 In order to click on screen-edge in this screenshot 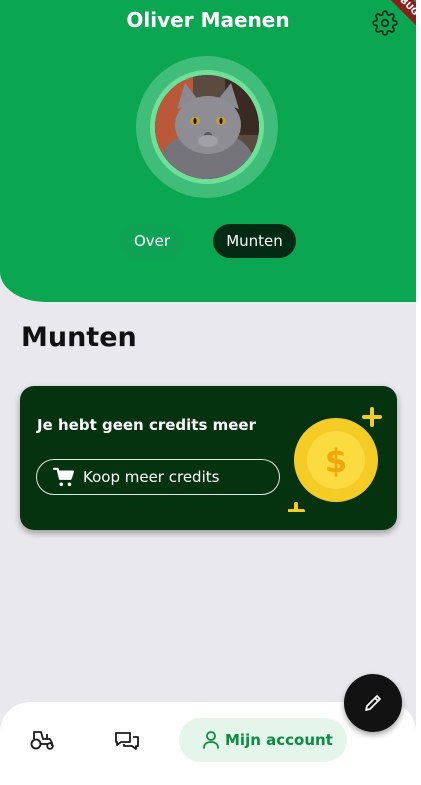, I will do `click(418, 392)`.